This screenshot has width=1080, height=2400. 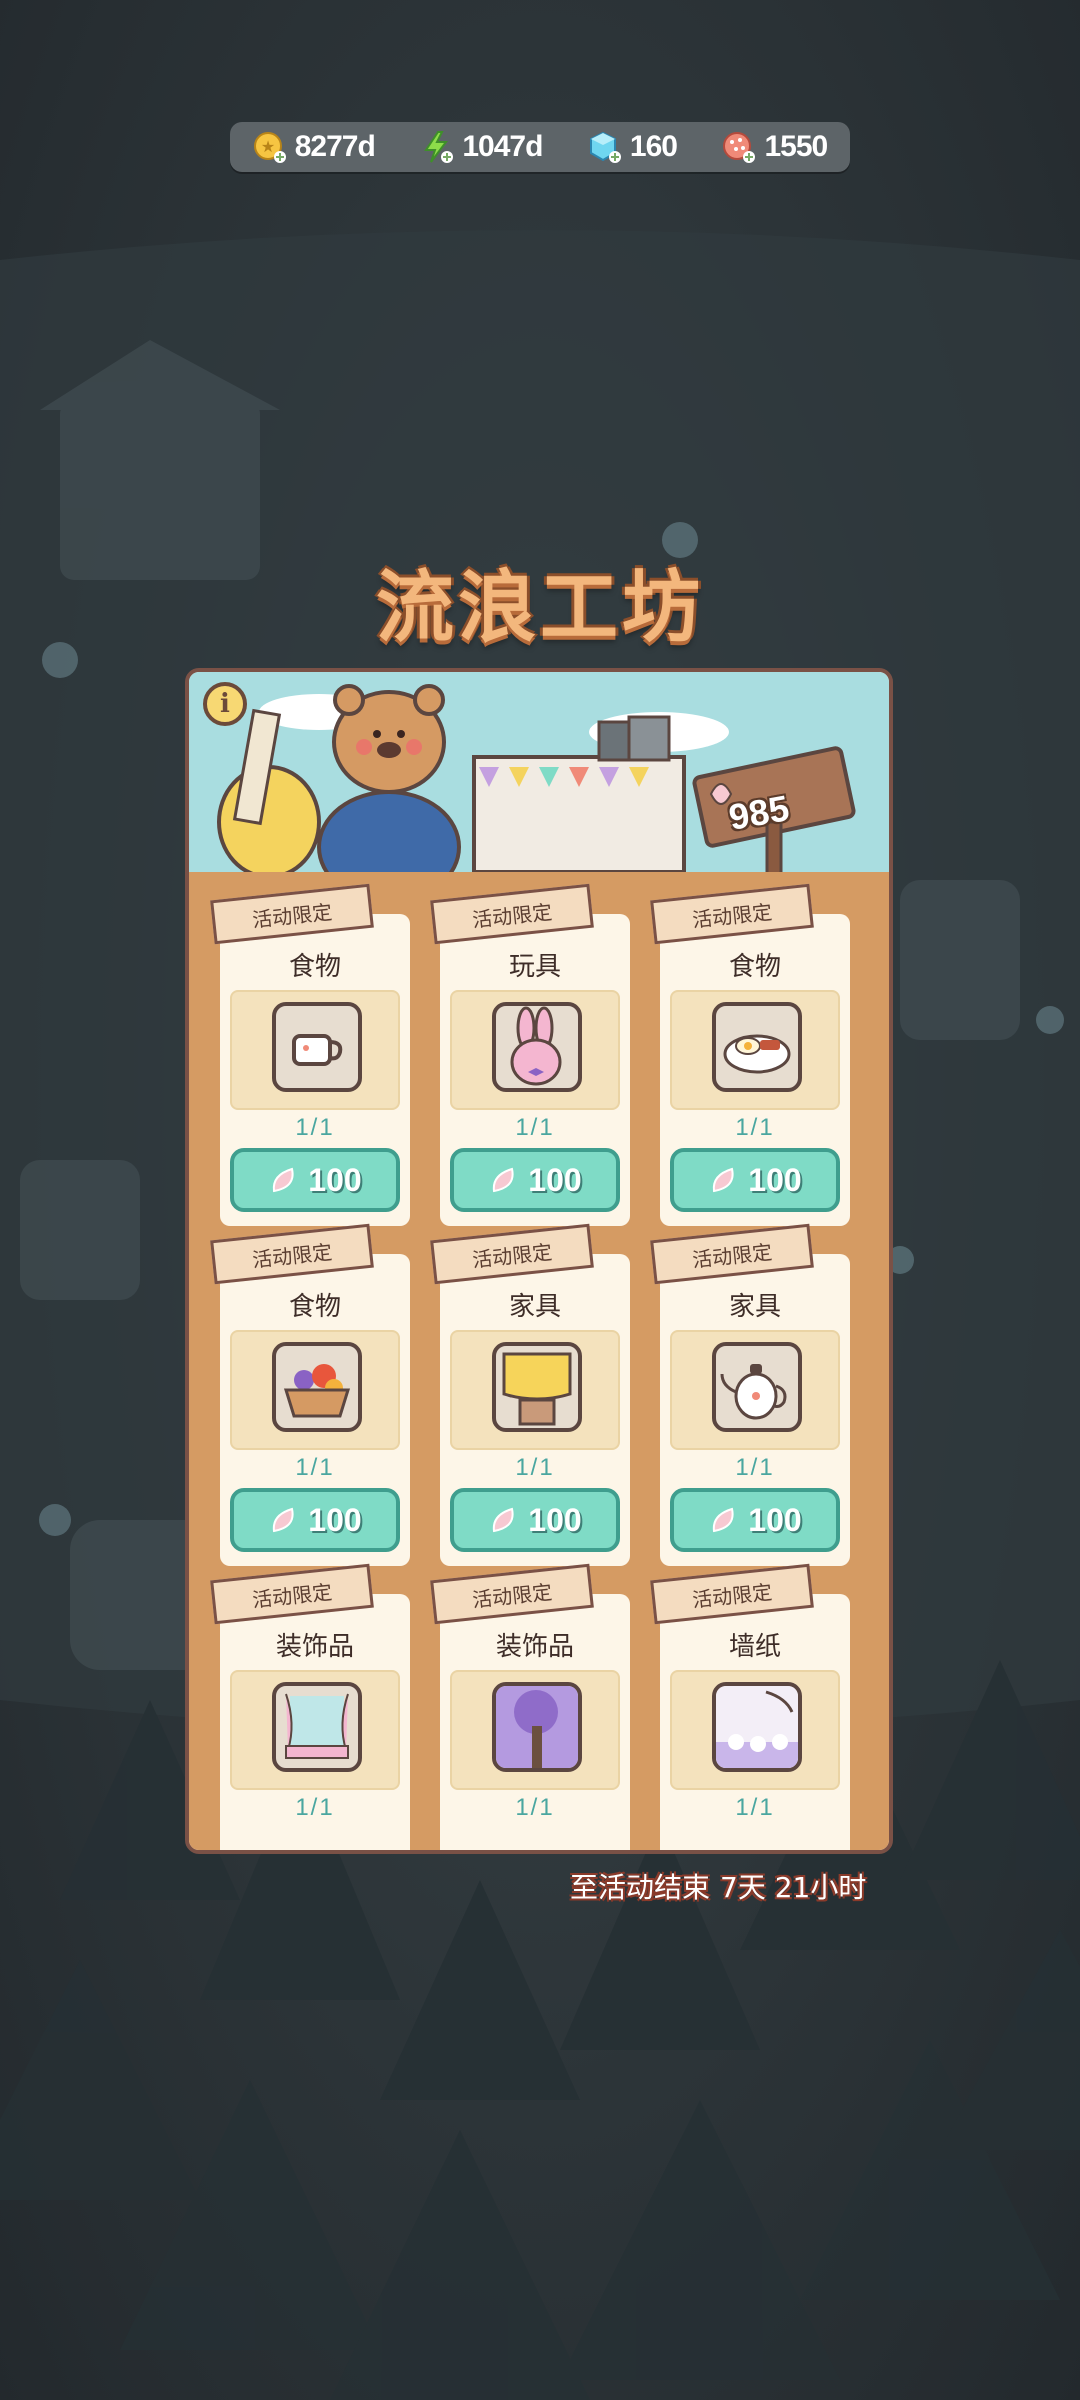 I want to click on item-category: 玩具, so click(x=534, y=967).